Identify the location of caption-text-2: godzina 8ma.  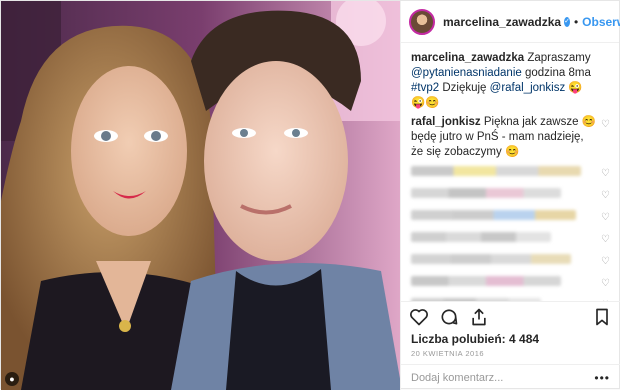
(556, 73).